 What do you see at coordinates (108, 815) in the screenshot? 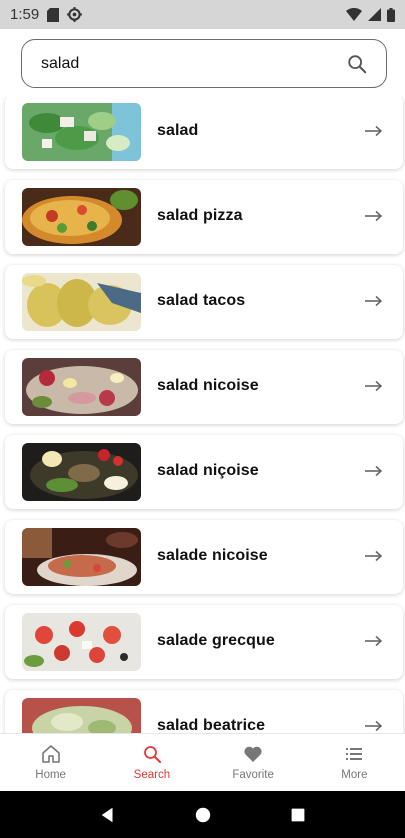
I see `back-icon` at bounding box center [108, 815].